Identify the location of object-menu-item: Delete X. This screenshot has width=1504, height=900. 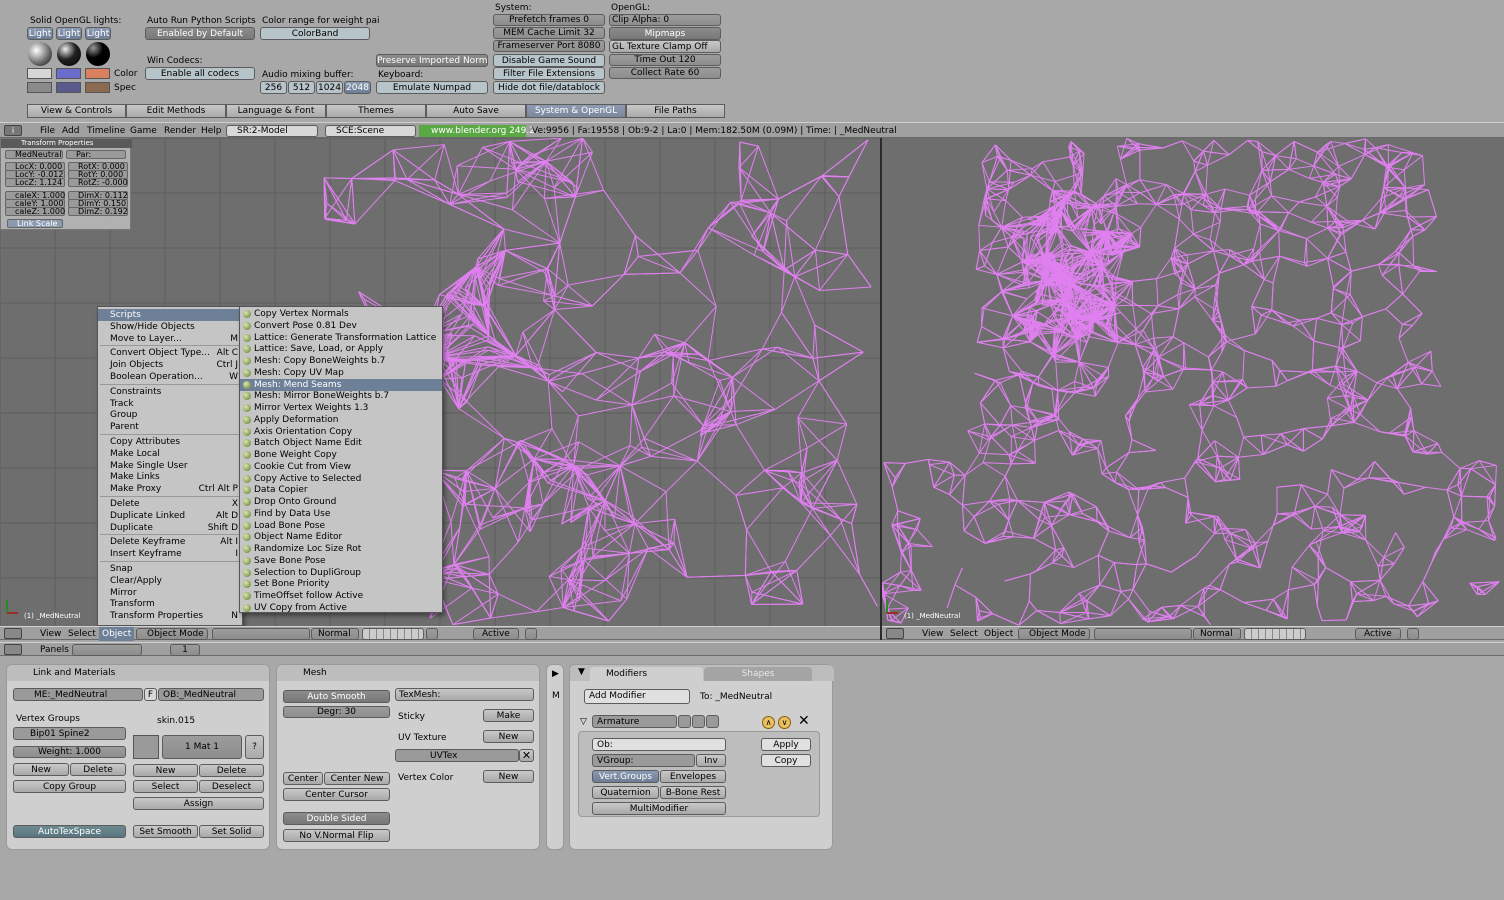
(170, 504).